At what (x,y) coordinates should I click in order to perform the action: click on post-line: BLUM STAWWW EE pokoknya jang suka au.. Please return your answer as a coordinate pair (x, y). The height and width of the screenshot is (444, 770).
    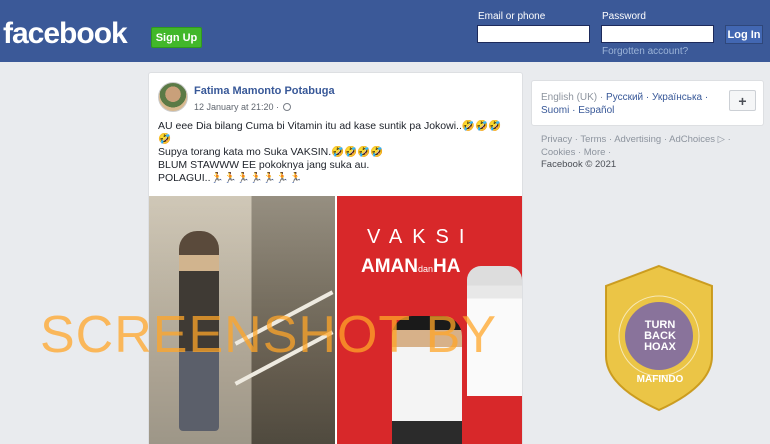
    Looking at the image, I should click on (264, 165).